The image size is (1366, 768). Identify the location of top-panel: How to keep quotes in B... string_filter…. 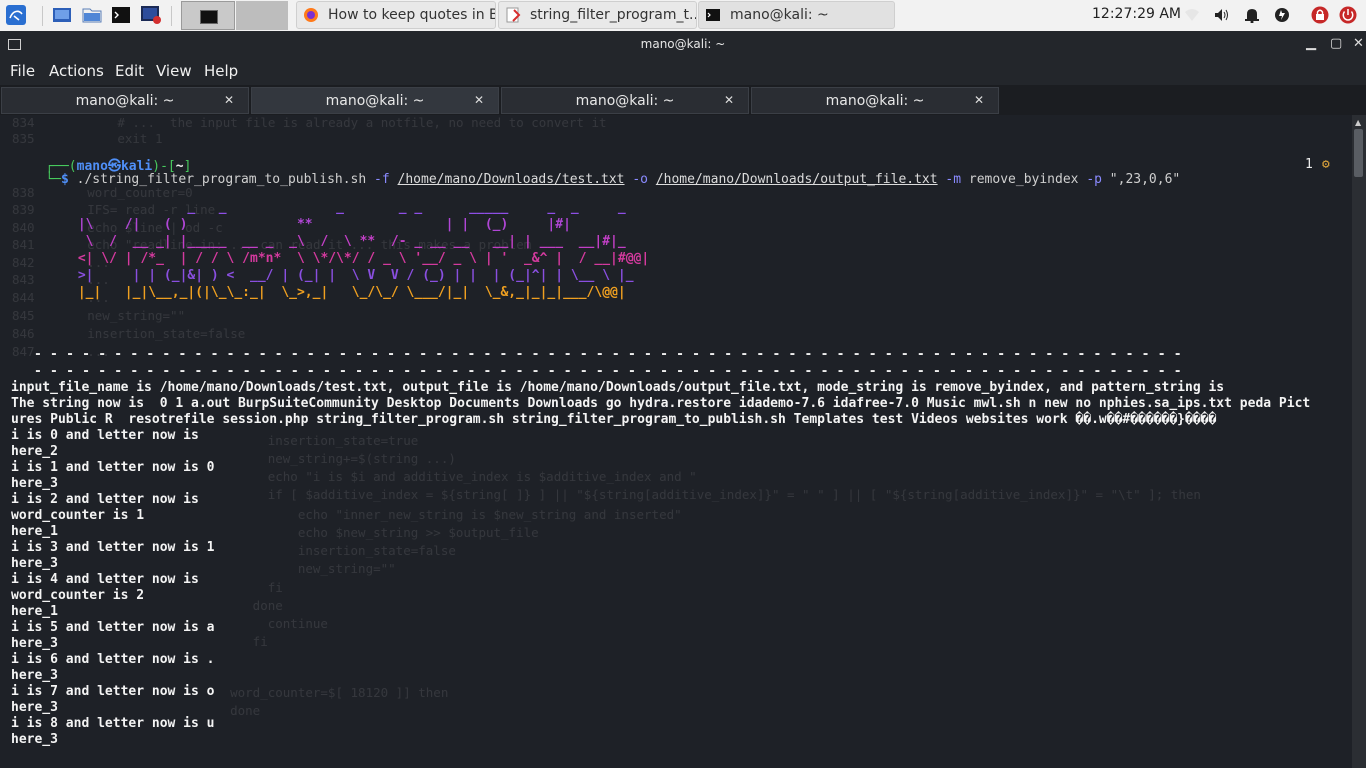
(683, 16).